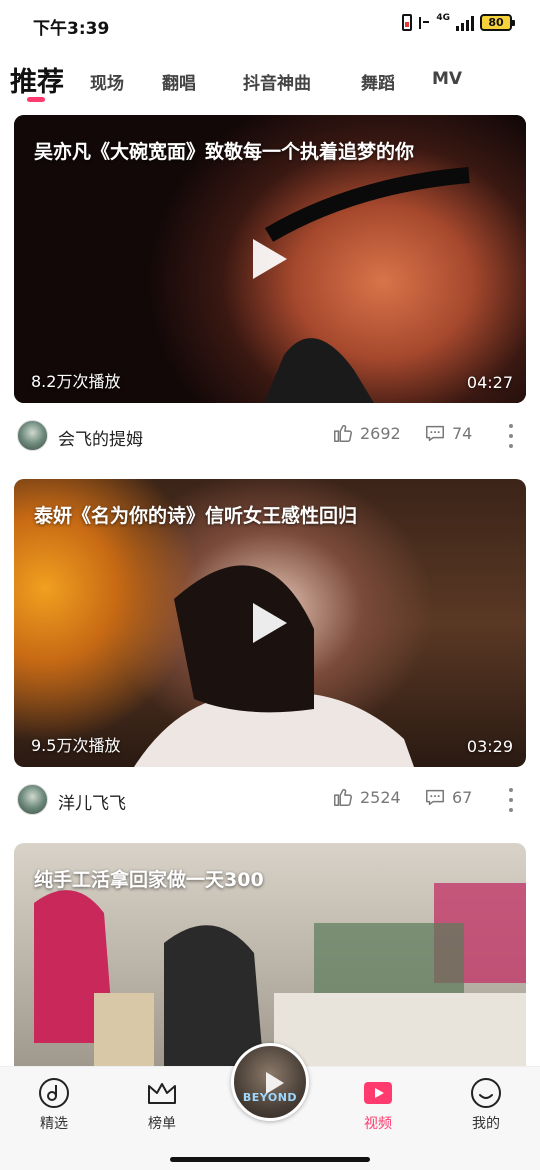  Describe the element at coordinates (270, 1097) in the screenshot. I see `now-playing-text: BEYOND` at that location.